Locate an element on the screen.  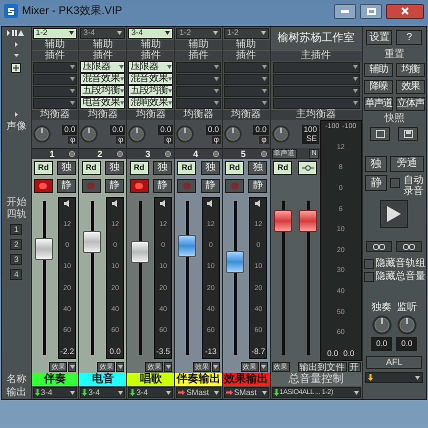
group-button: 2 is located at coordinates (16, 244).